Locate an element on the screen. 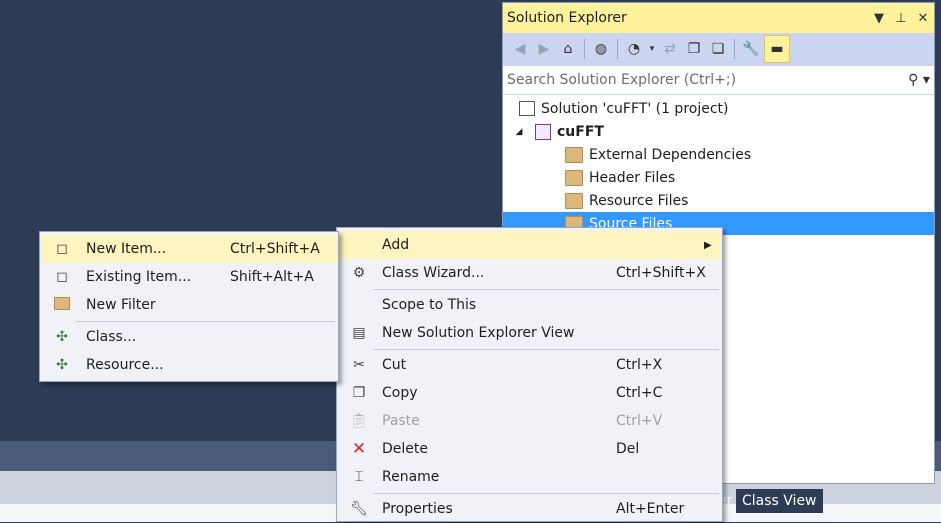 This screenshot has height=523, width=941. menu-item-delete: ✕ Delete Del is located at coordinates (529, 449).